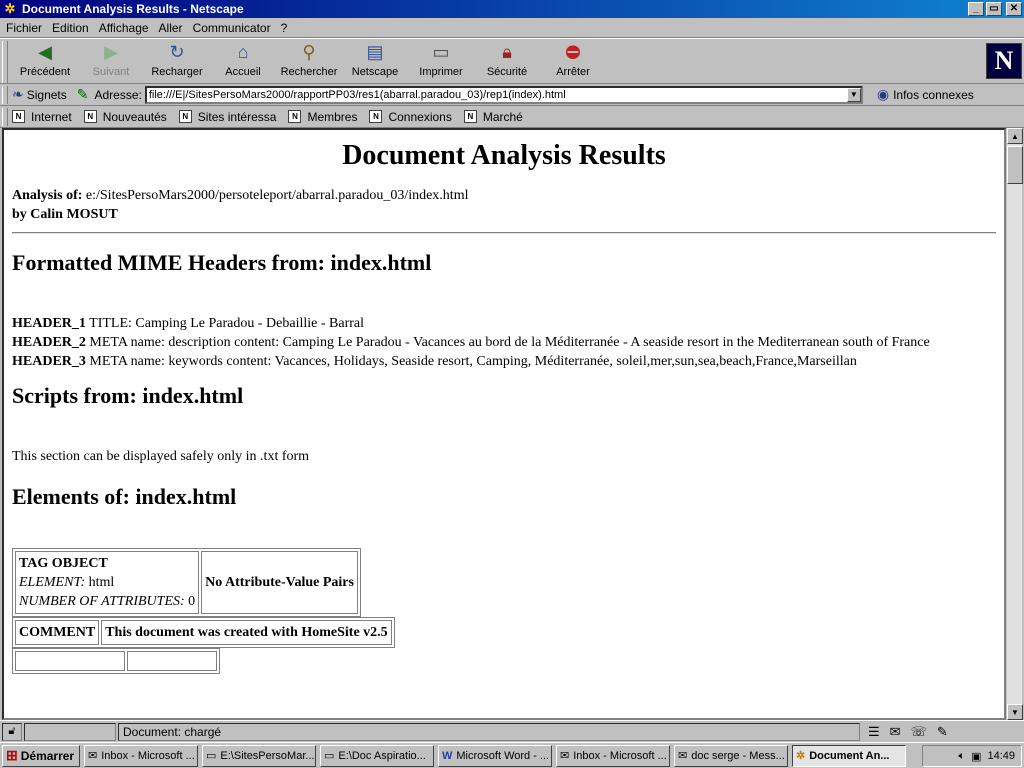  What do you see at coordinates (12, 731) in the screenshot?
I see `security-status-icon: 🔓︎` at bounding box center [12, 731].